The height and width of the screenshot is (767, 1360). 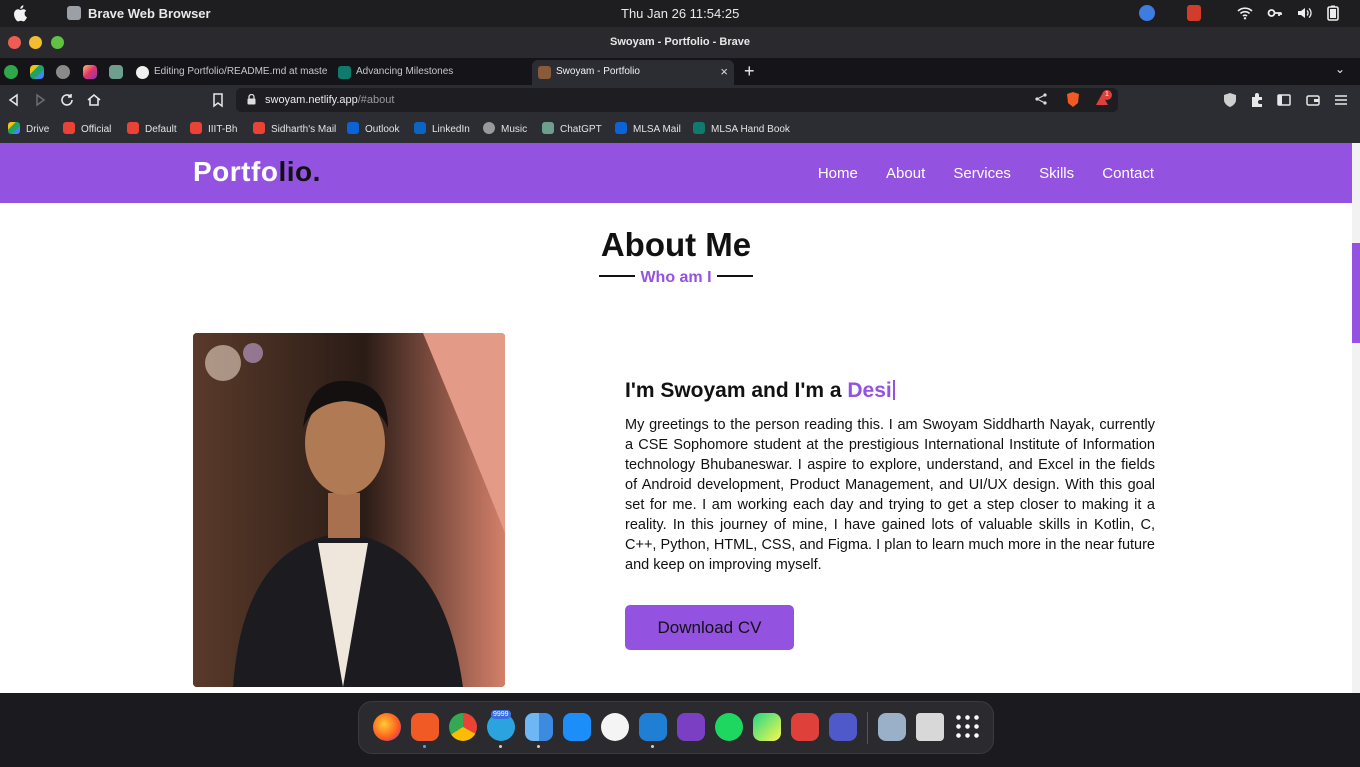 I want to click on window-title: Swoyam - Portfolio - Brave, so click(x=680, y=42).